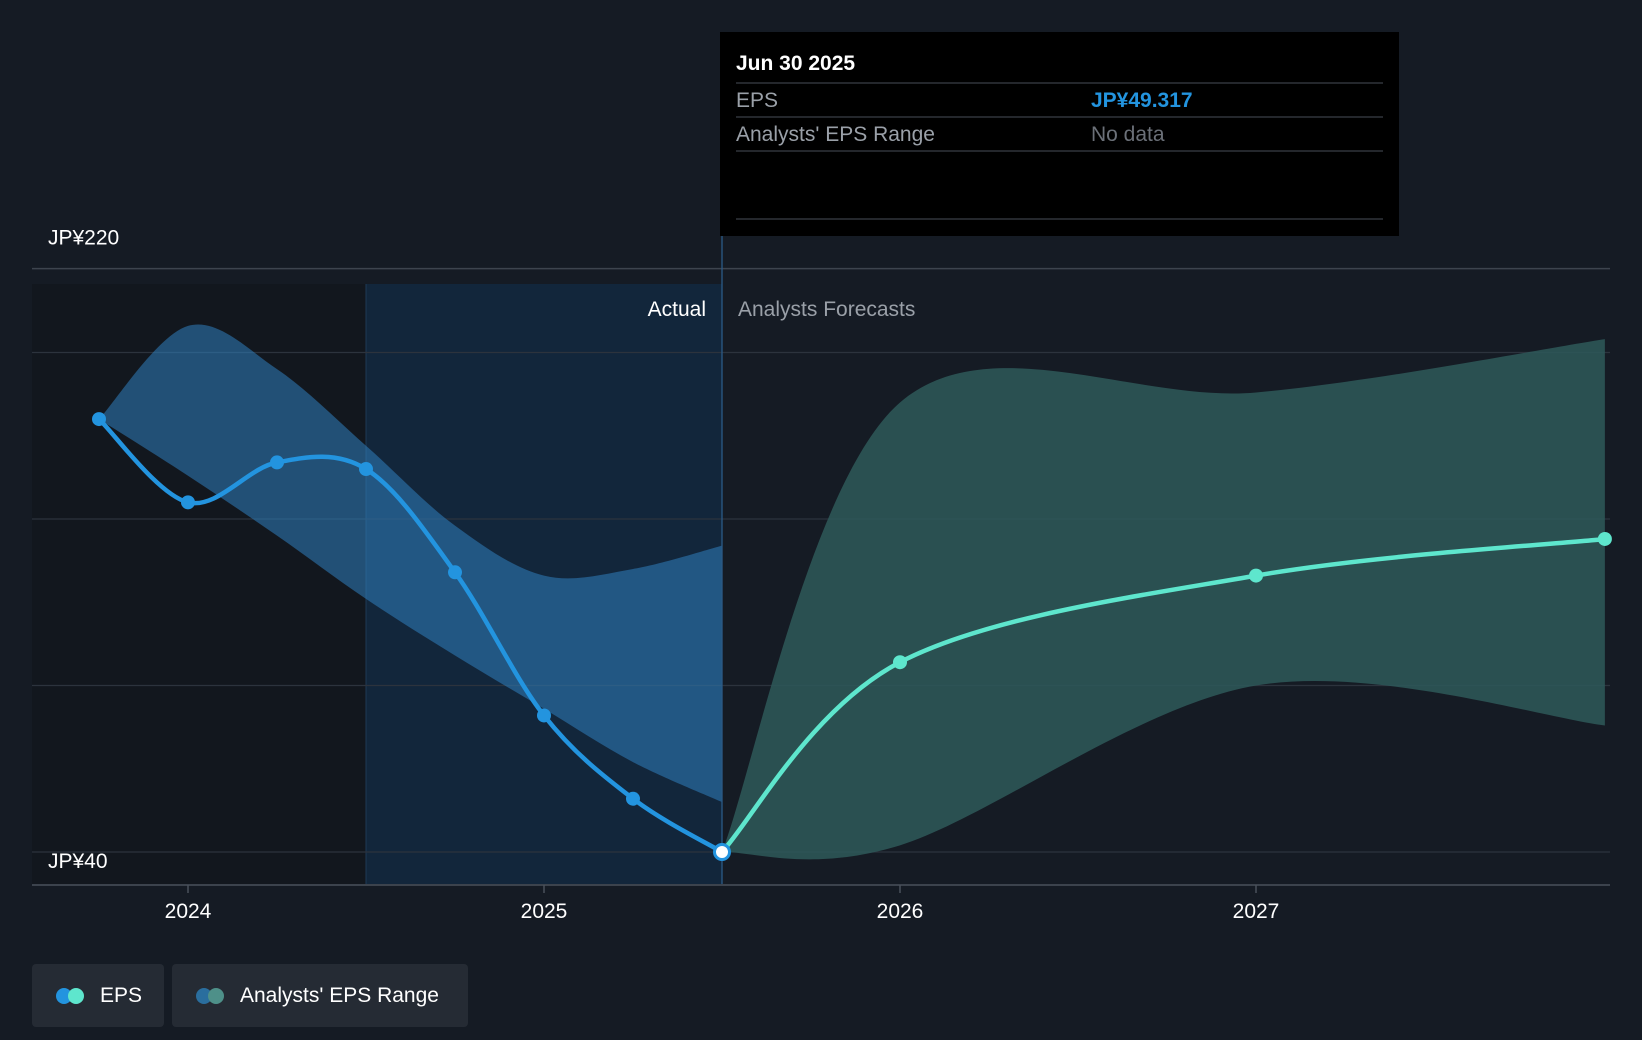 Image resolution: width=1642 pixels, height=1040 pixels. I want to click on x-tick-label-2026: 2026, so click(900, 911).